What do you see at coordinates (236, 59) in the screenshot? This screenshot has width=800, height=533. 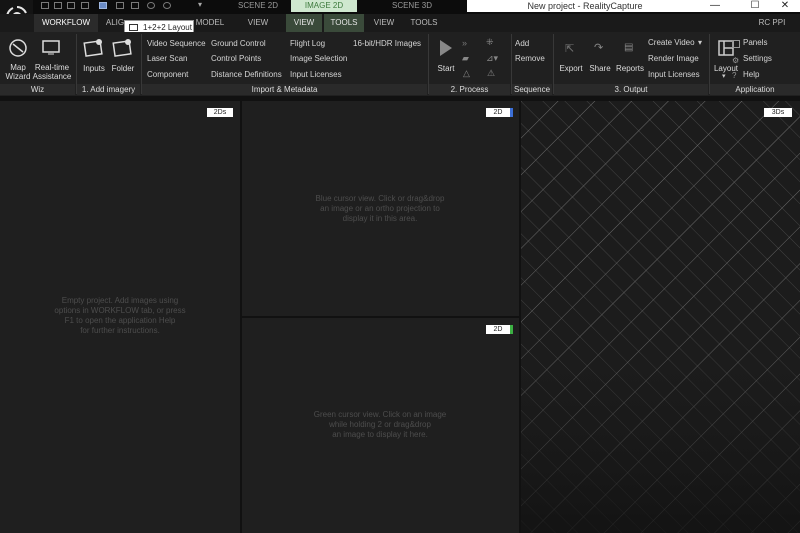 I see `control-points-button: Control Points` at bounding box center [236, 59].